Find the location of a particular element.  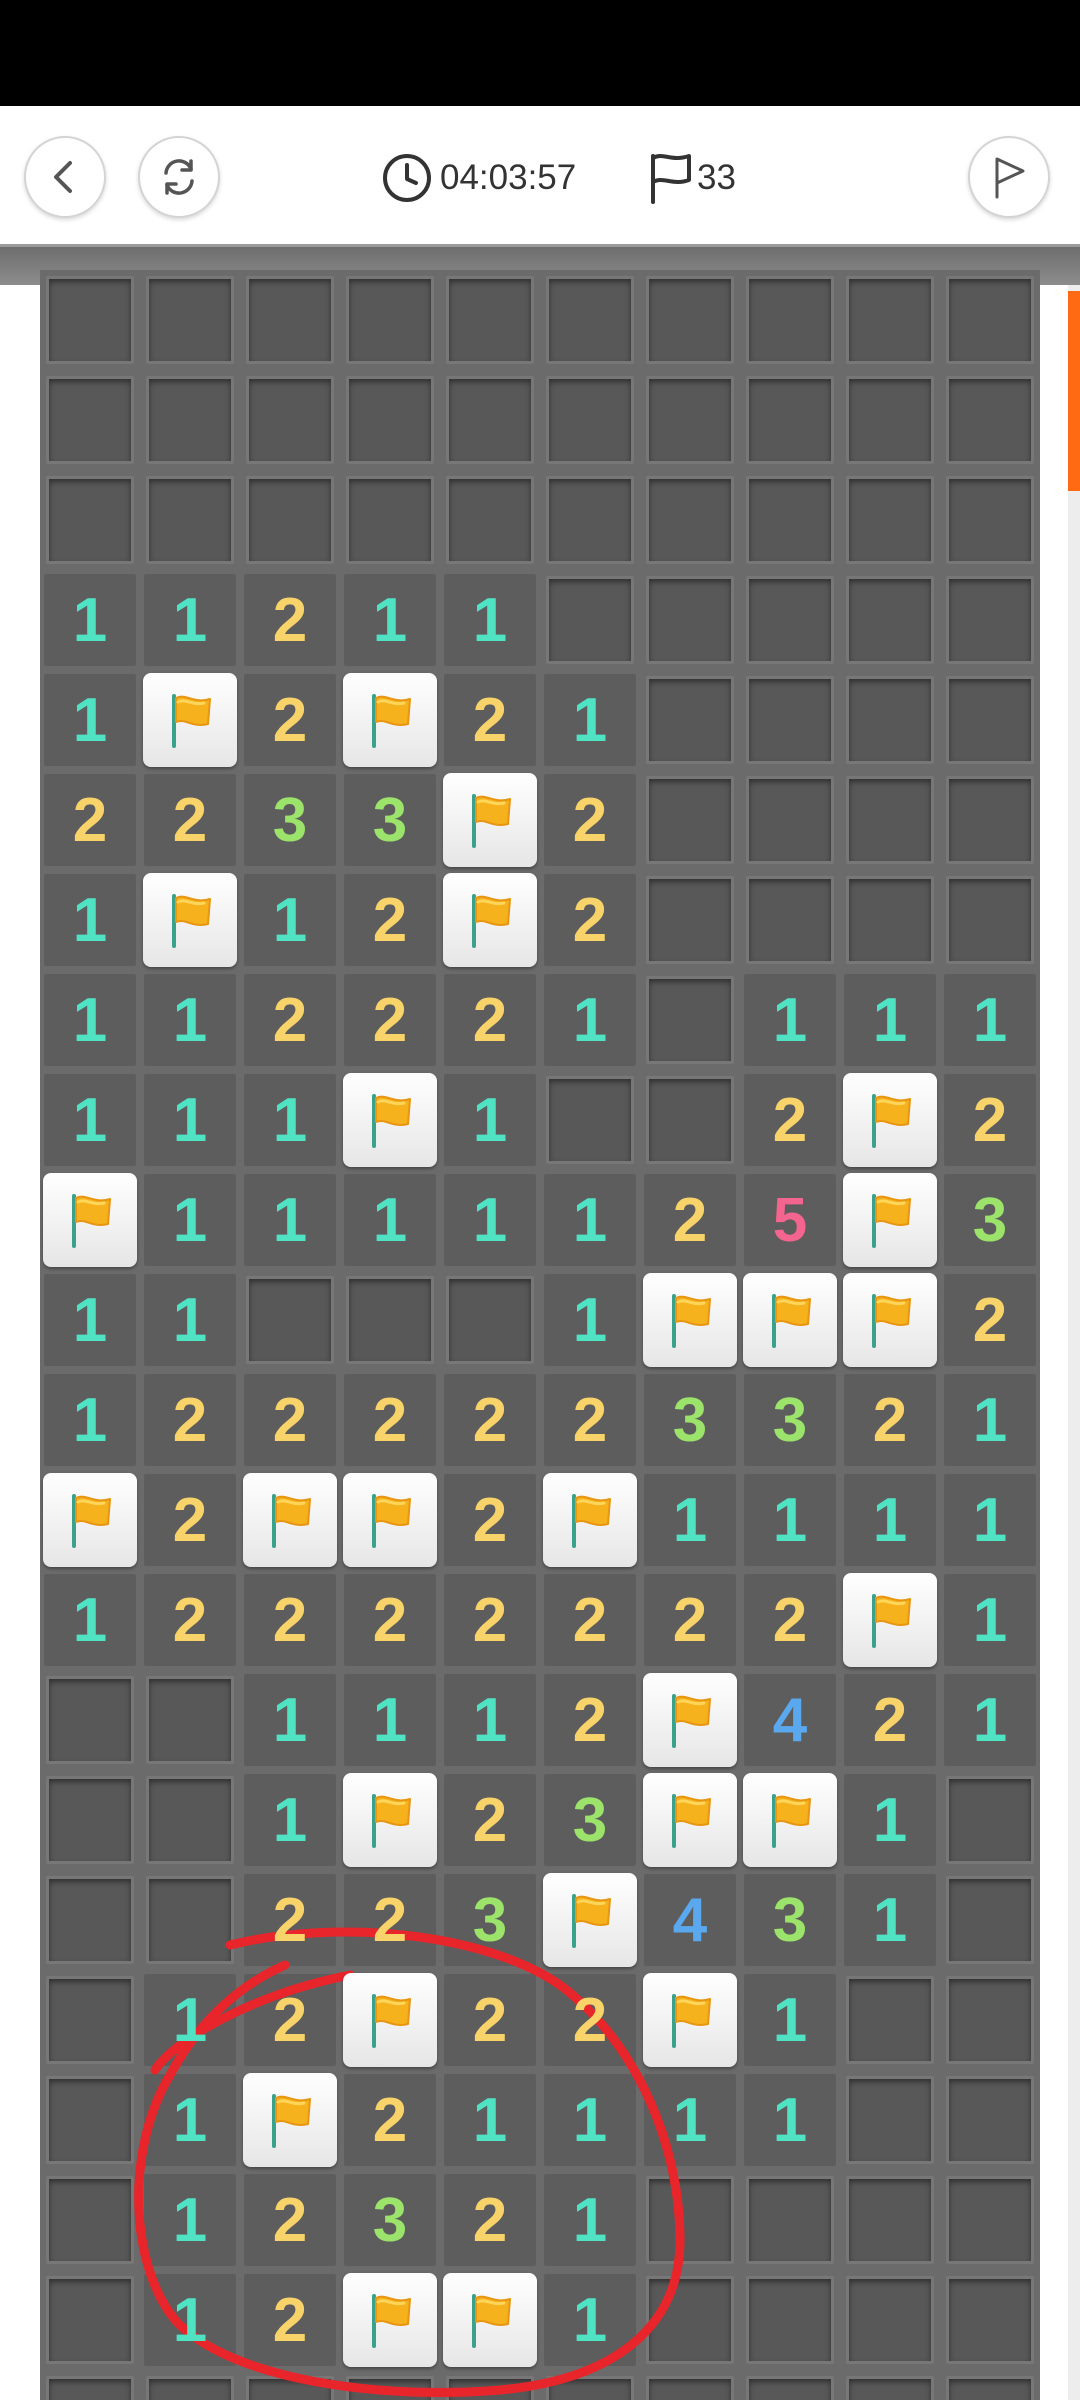

scrollbar-thumb is located at coordinates (1074, 391).